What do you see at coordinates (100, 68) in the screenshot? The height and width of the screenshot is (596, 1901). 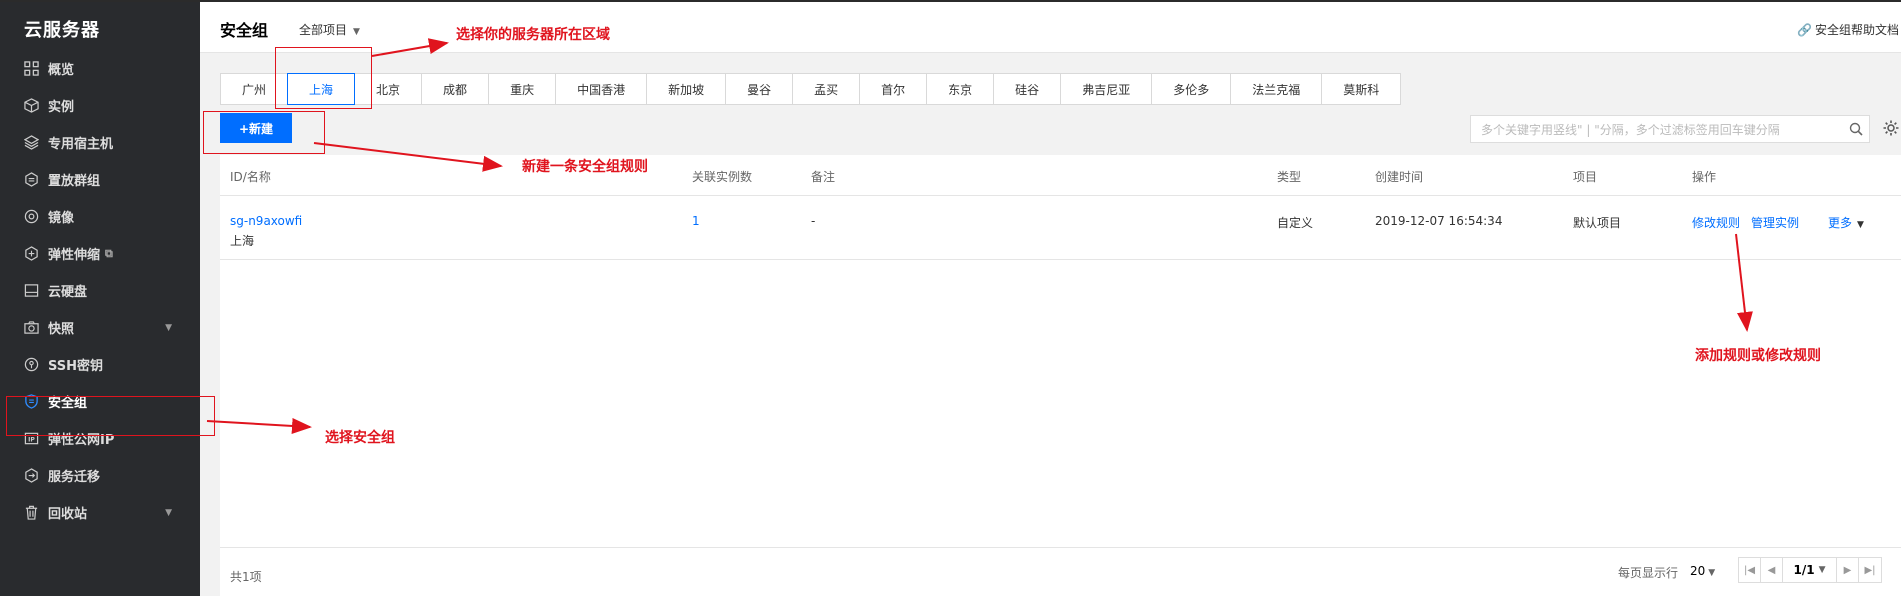 I see `sidebar-item-overview: 概览` at bounding box center [100, 68].